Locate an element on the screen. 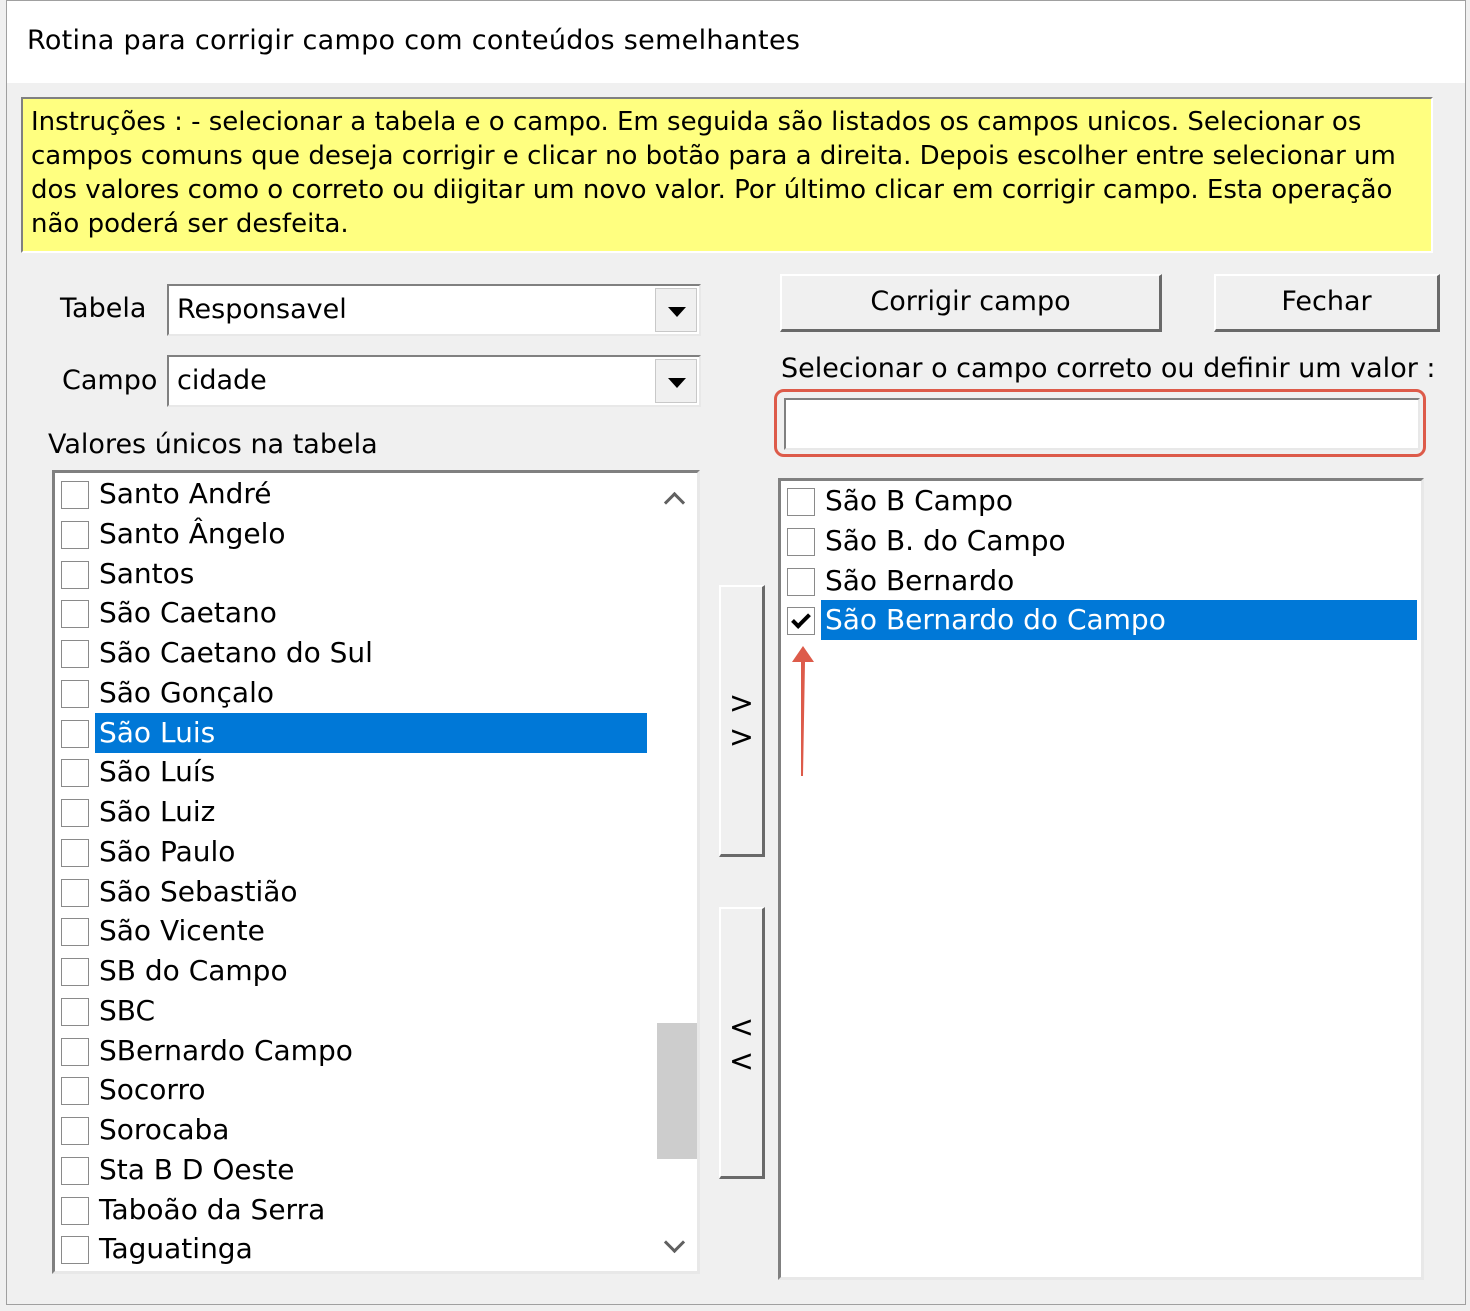 The height and width of the screenshot is (1311, 1470). list-item: São Vicente is located at coordinates (376, 931).